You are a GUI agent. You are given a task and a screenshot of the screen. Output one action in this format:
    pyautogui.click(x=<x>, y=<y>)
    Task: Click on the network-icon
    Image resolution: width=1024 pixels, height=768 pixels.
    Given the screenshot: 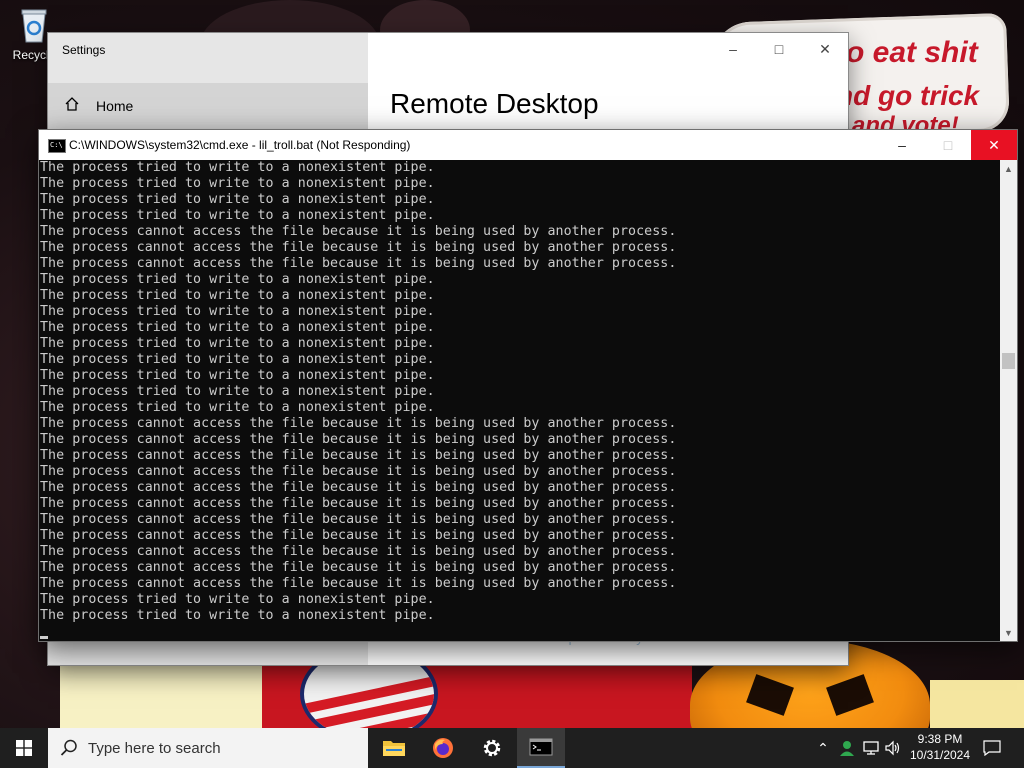 What is the action you would take?
    pyautogui.click(x=871, y=748)
    